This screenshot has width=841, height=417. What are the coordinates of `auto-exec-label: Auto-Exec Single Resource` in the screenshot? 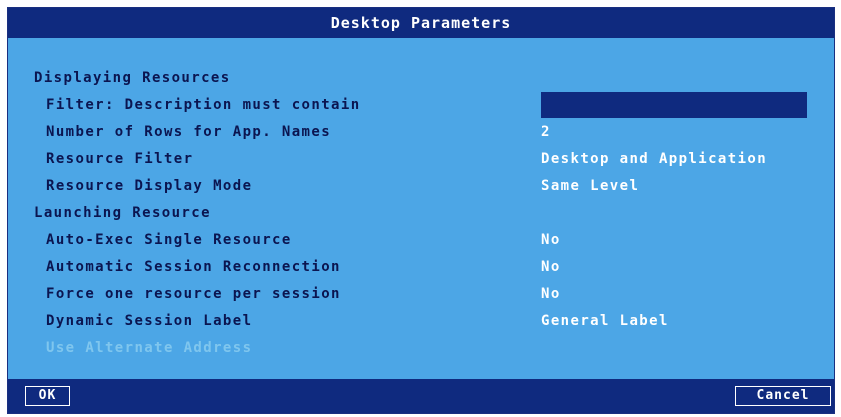 It's located at (169, 240).